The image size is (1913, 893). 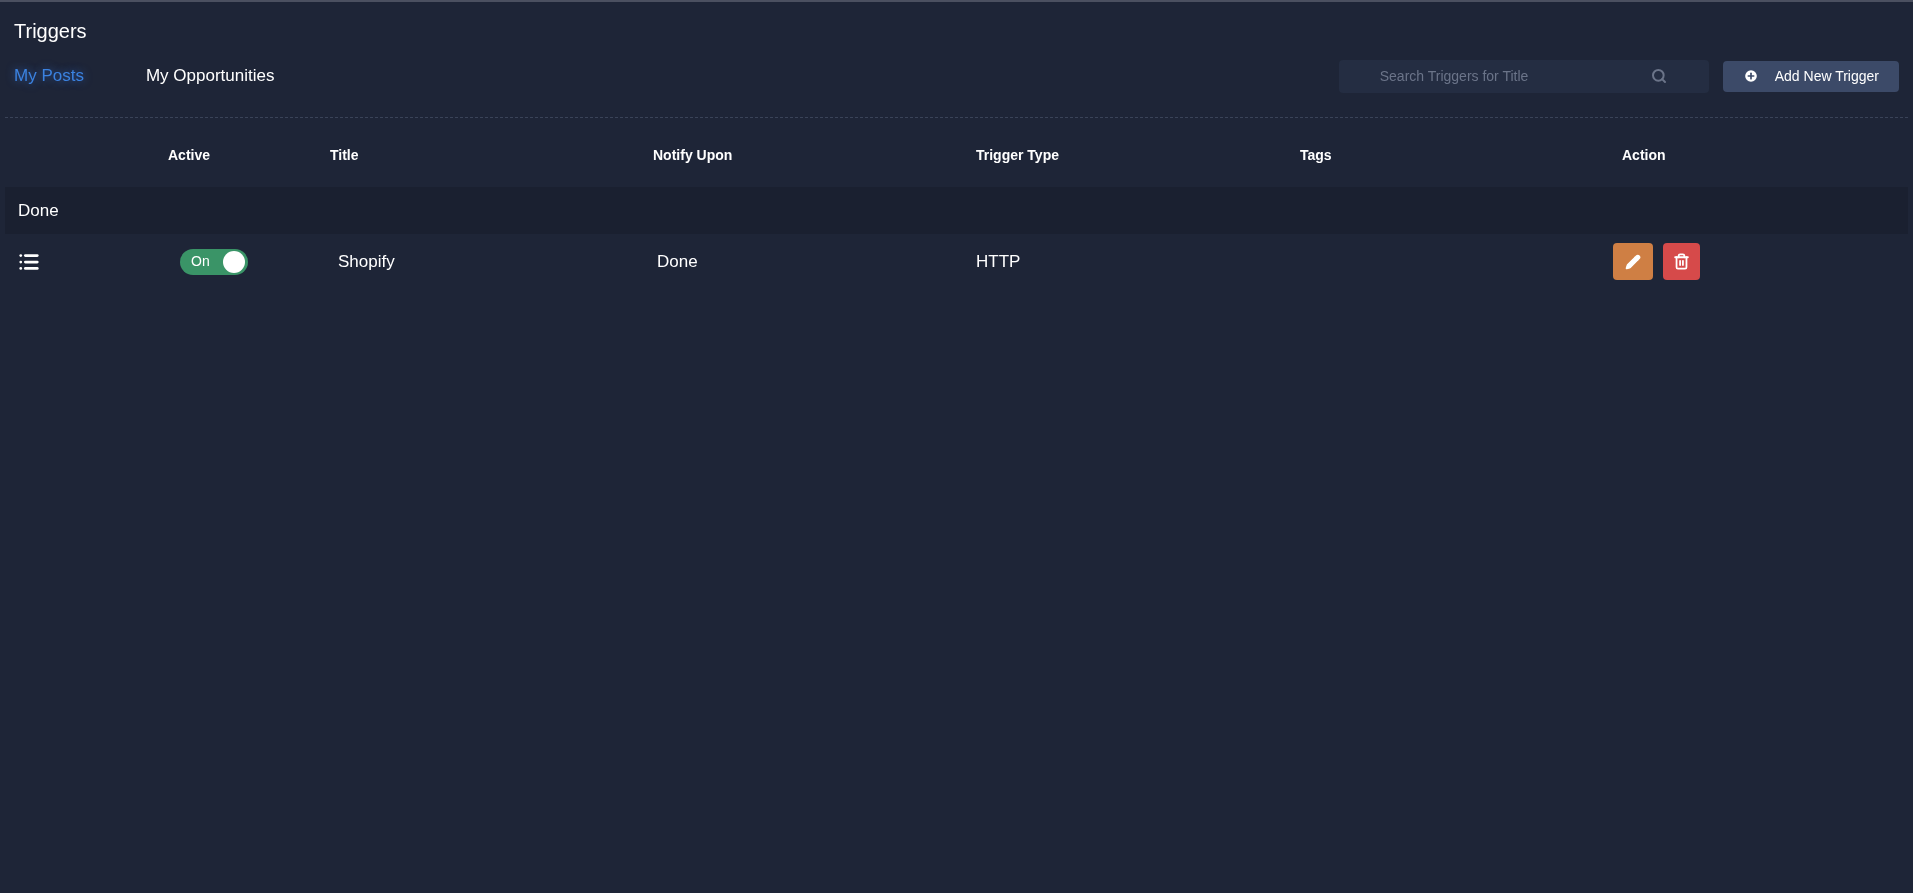 I want to click on column-header: Tags, so click(x=1316, y=155).